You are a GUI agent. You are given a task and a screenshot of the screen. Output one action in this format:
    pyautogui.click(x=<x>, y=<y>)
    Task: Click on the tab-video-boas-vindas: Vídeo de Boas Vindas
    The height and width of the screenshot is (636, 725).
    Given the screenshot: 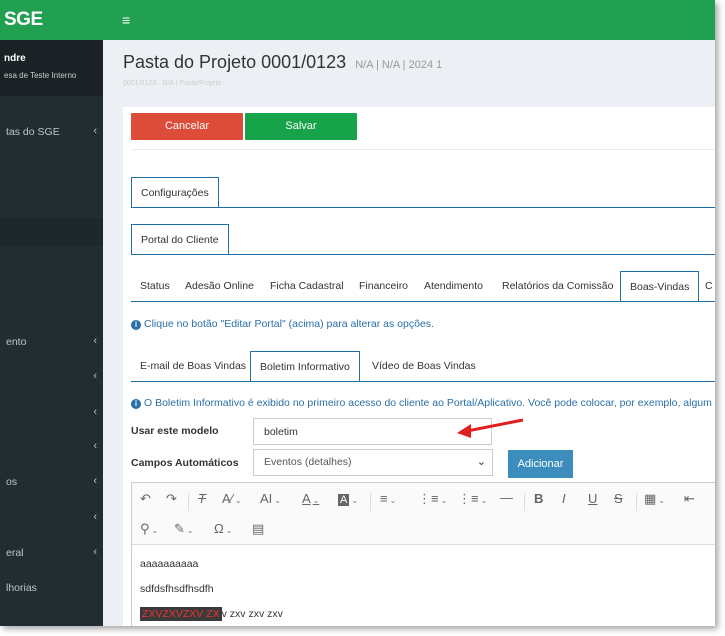 What is the action you would take?
    pyautogui.click(x=424, y=366)
    